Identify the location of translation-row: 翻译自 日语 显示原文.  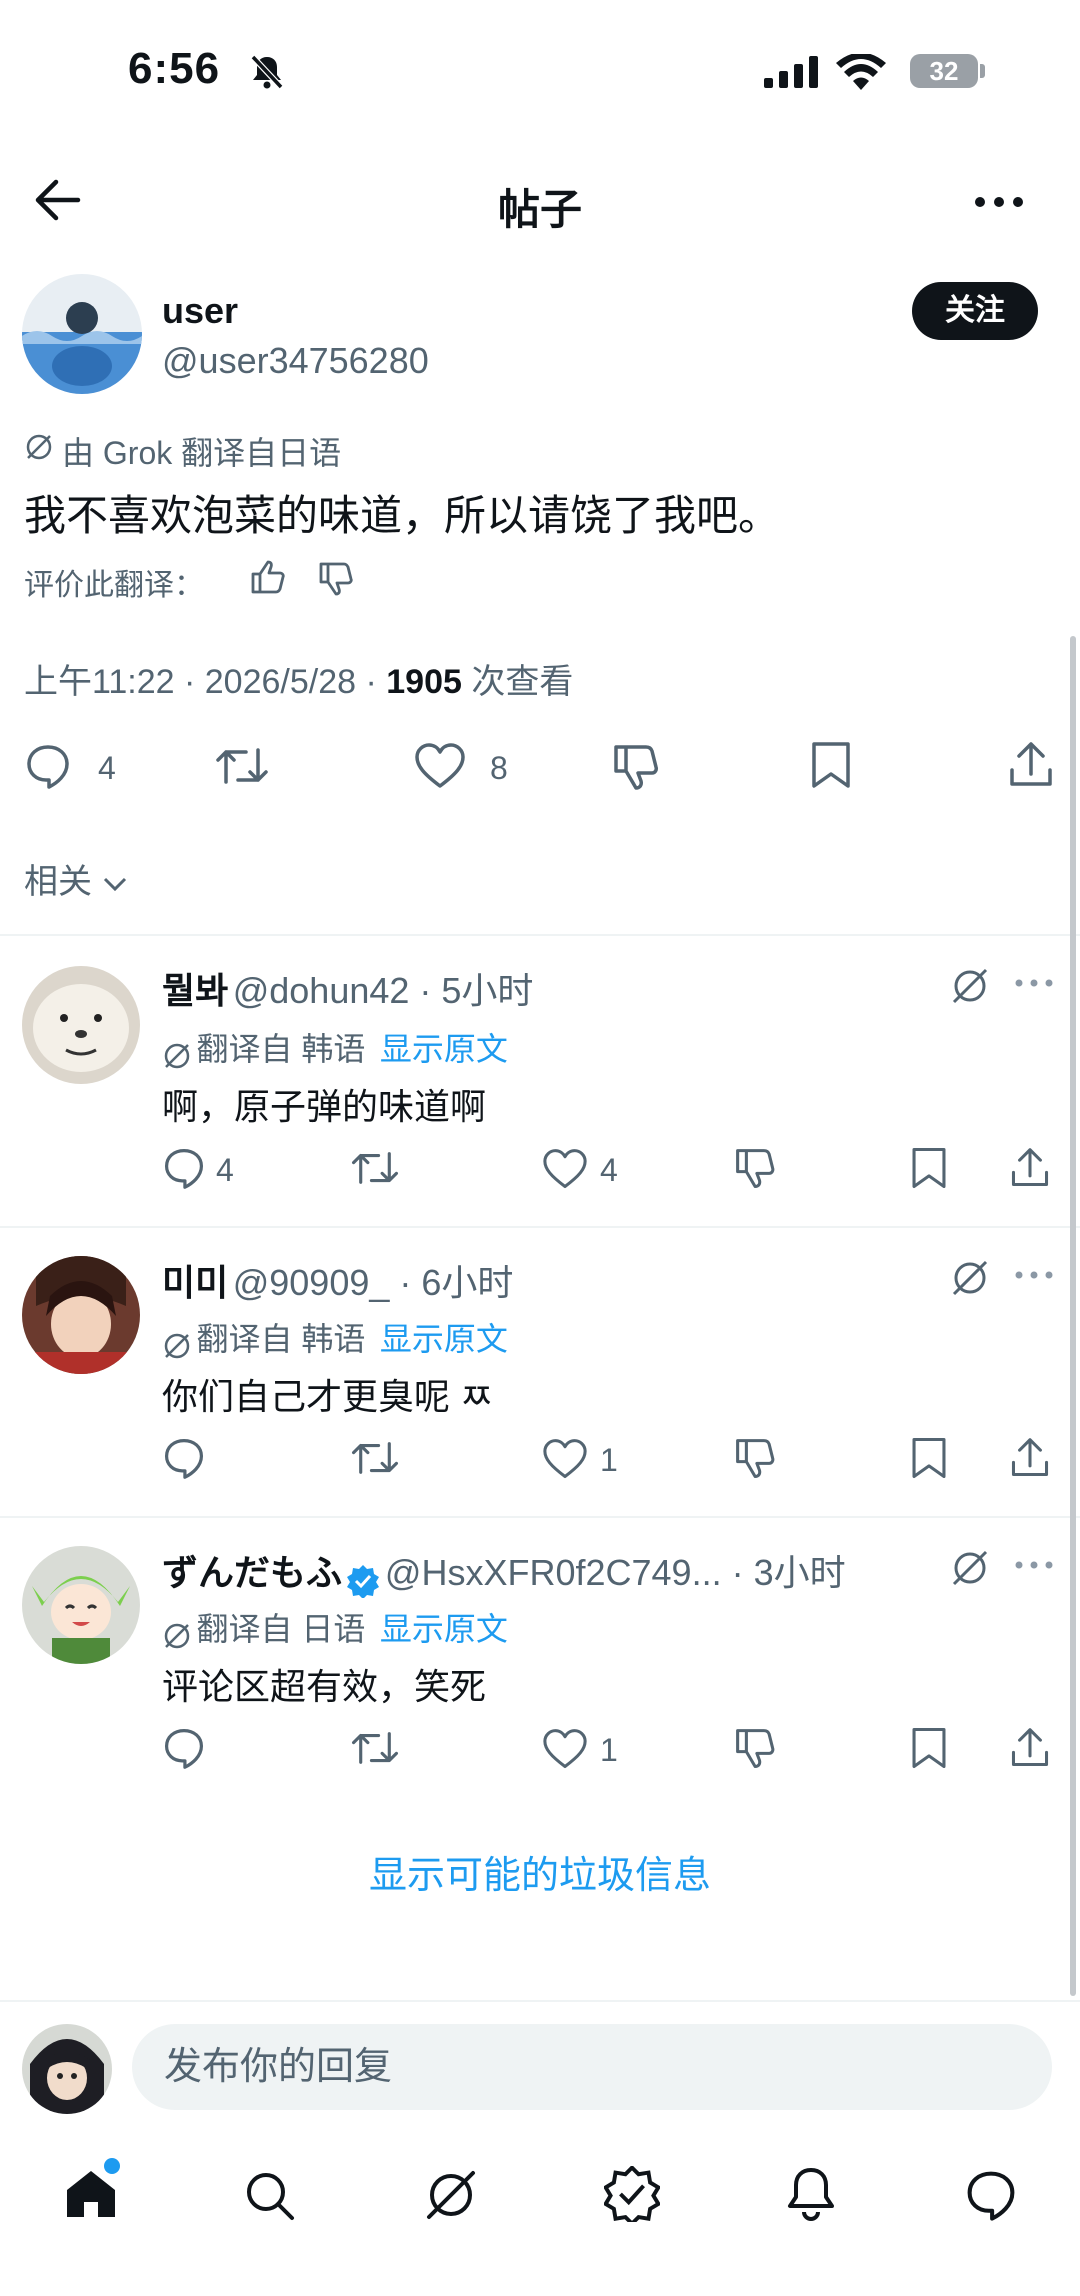
(335, 1627).